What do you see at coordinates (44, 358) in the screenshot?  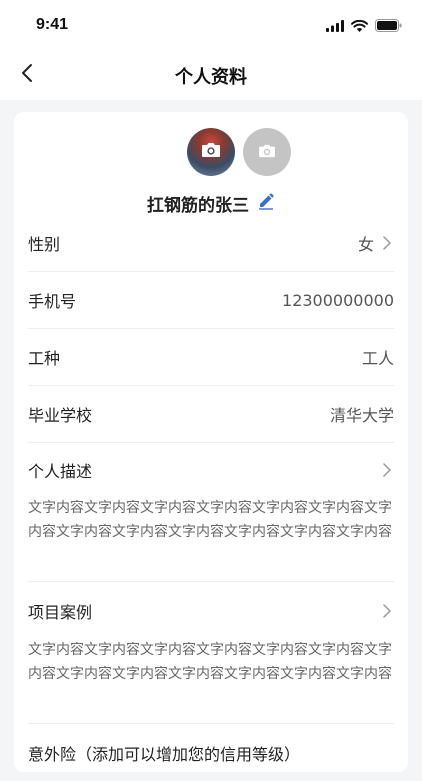 I see `field-label: 工种` at bounding box center [44, 358].